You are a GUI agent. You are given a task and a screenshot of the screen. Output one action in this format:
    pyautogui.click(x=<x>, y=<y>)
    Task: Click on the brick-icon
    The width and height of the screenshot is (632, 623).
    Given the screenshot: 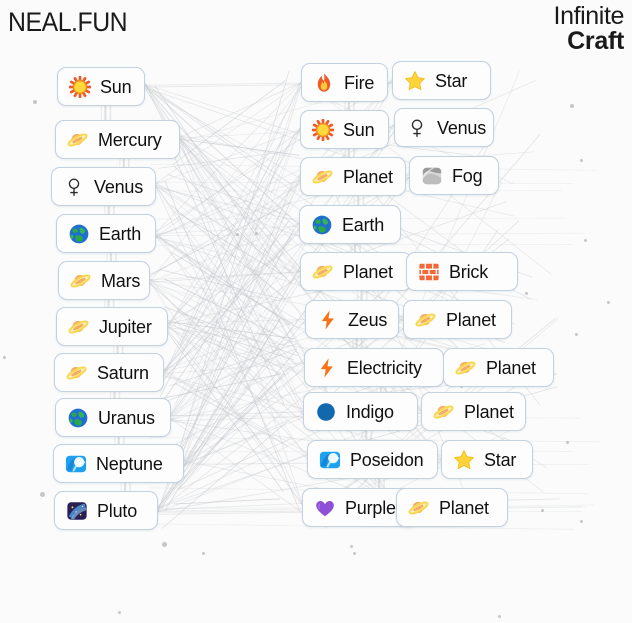 What is the action you would take?
    pyautogui.click(x=429, y=272)
    